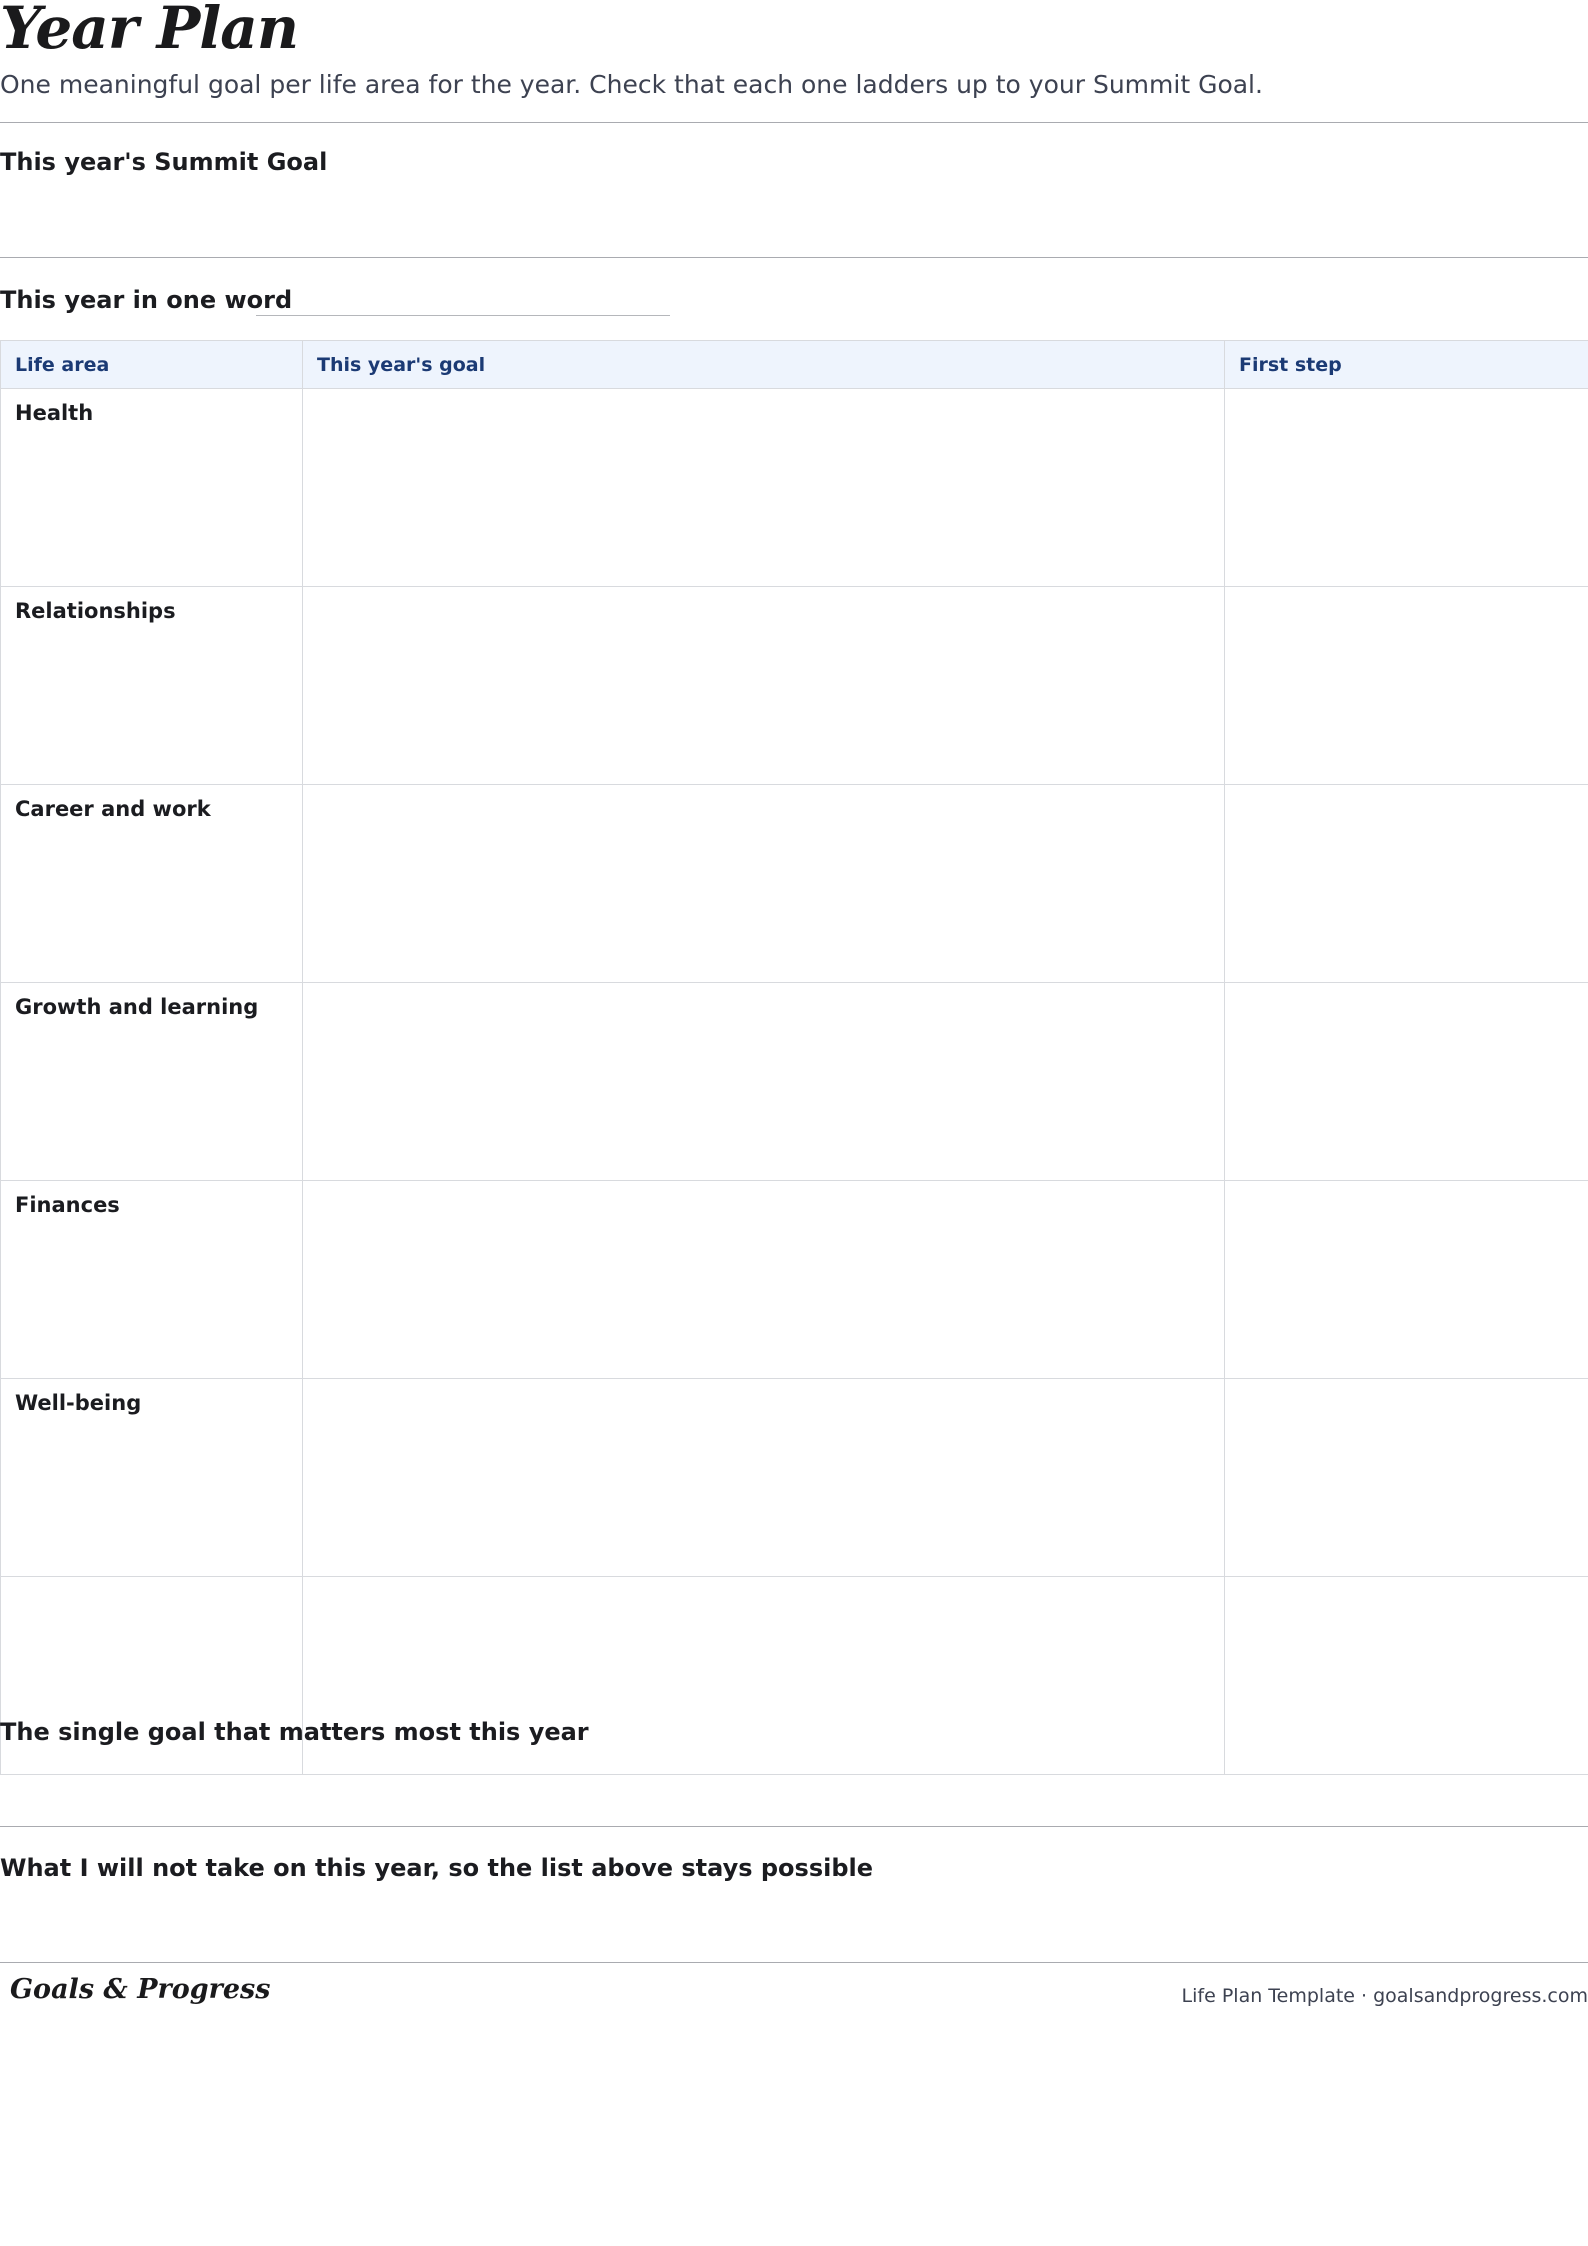 The image size is (1588, 2246). Describe the element at coordinates (149, 31) in the screenshot. I see `page-title: Year Plan` at that location.